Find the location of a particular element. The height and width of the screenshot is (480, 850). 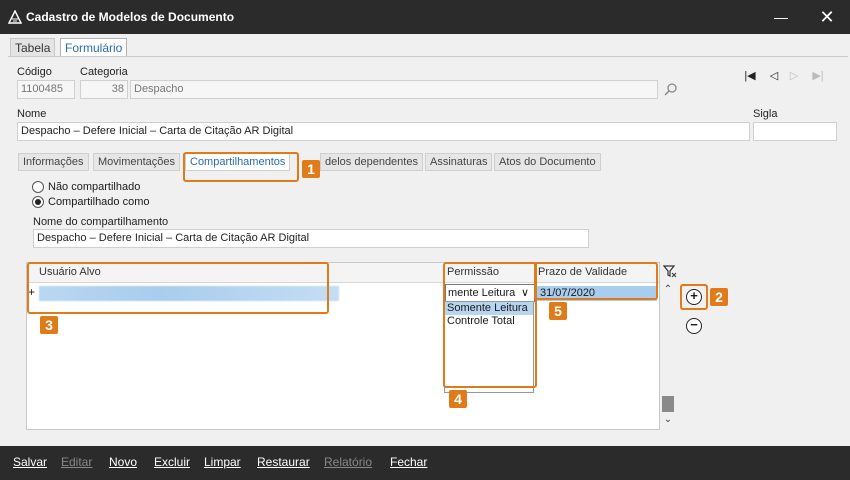

remove-row-icon: − is located at coordinates (694, 326).